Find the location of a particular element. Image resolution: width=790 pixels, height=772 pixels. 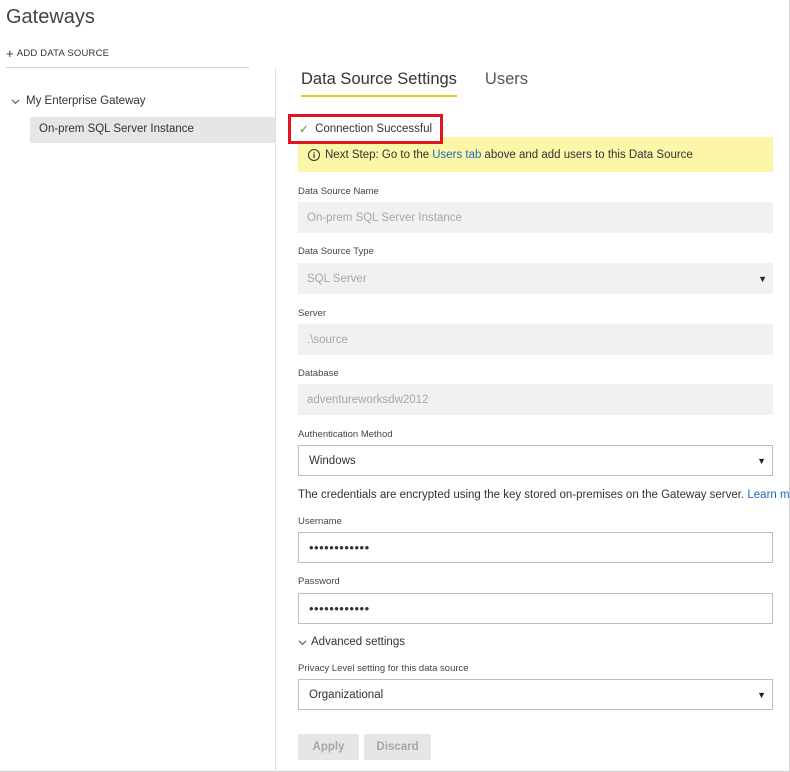

tab-data-source-settings: Data Source Settings is located at coordinates (379, 83).